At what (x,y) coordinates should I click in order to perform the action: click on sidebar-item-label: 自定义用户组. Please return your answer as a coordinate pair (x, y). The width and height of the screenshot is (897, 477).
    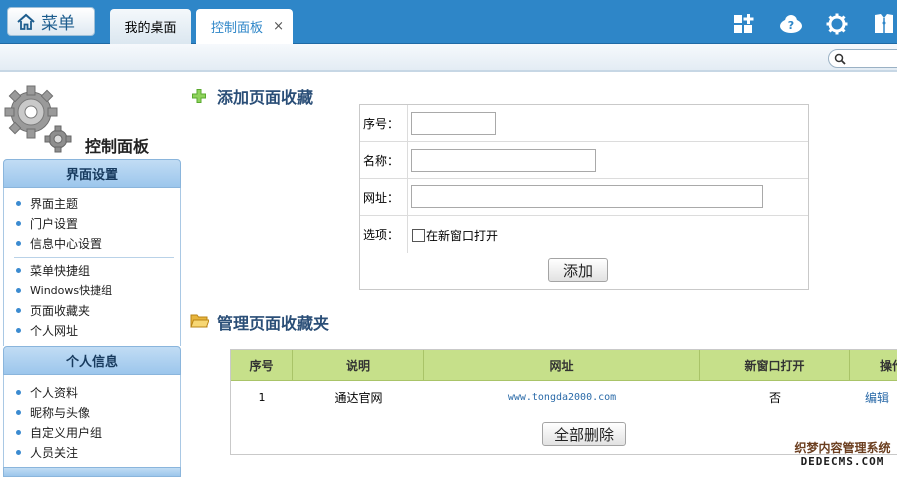
    Looking at the image, I should click on (66, 432).